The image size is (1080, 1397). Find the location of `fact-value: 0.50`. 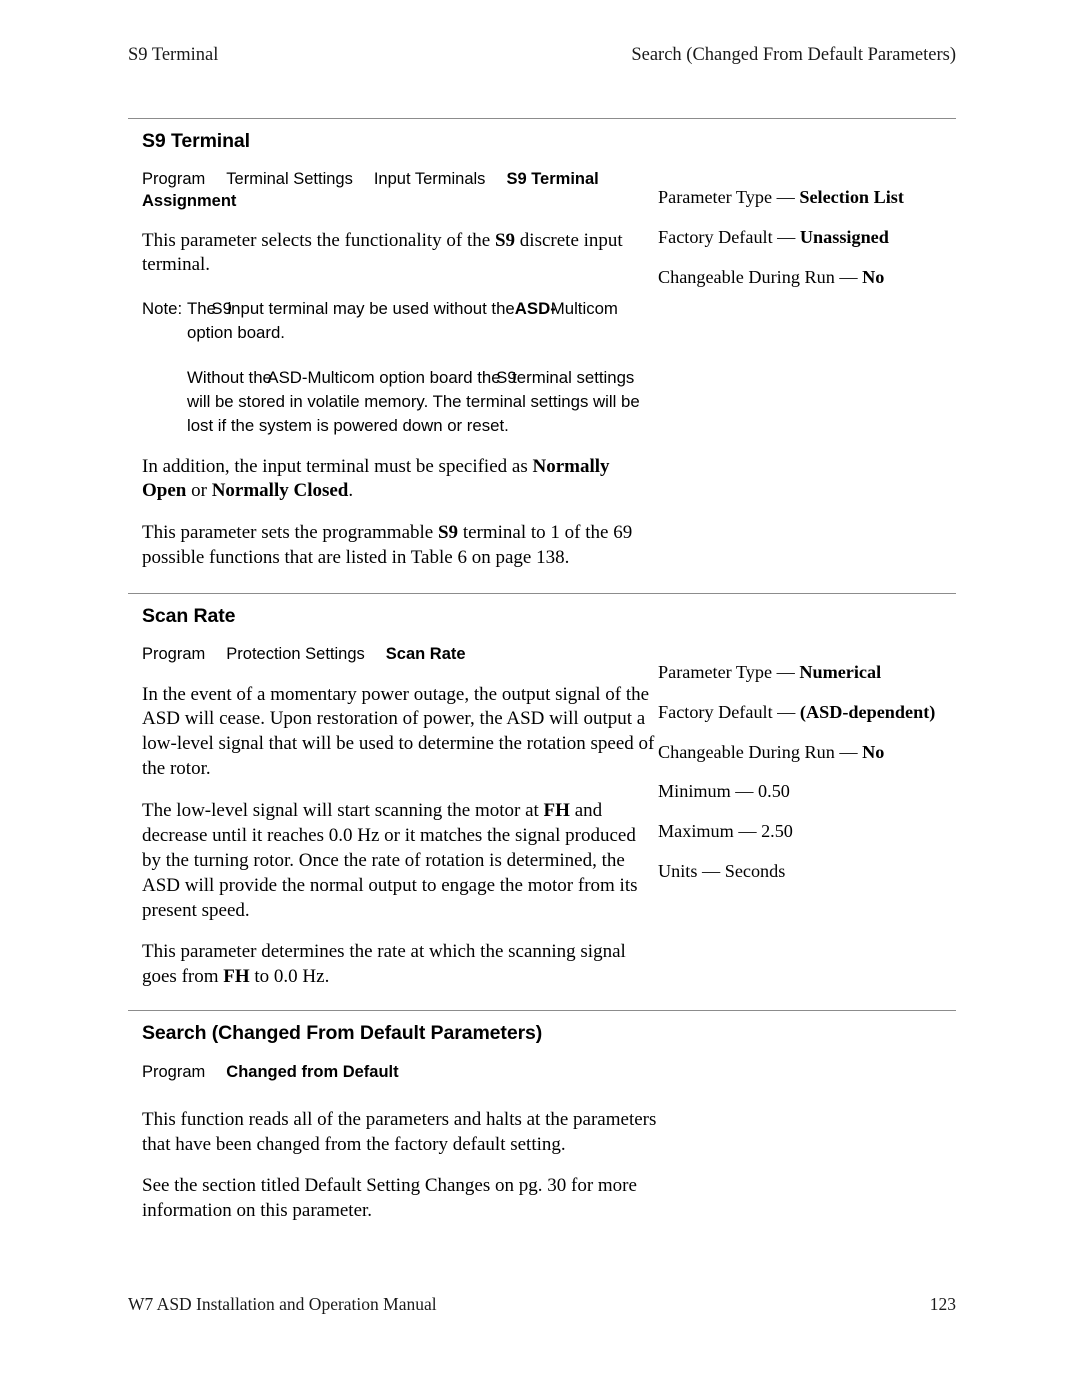

fact-value: 0.50 is located at coordinates (774, 791).